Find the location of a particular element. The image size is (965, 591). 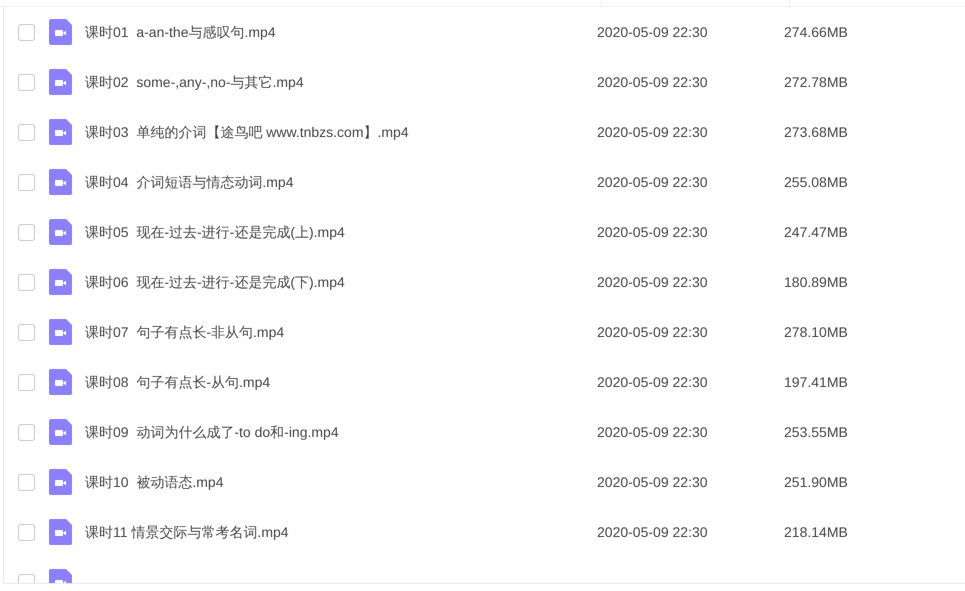

file-size: 247.47MB is located at coordinates (816, 232).